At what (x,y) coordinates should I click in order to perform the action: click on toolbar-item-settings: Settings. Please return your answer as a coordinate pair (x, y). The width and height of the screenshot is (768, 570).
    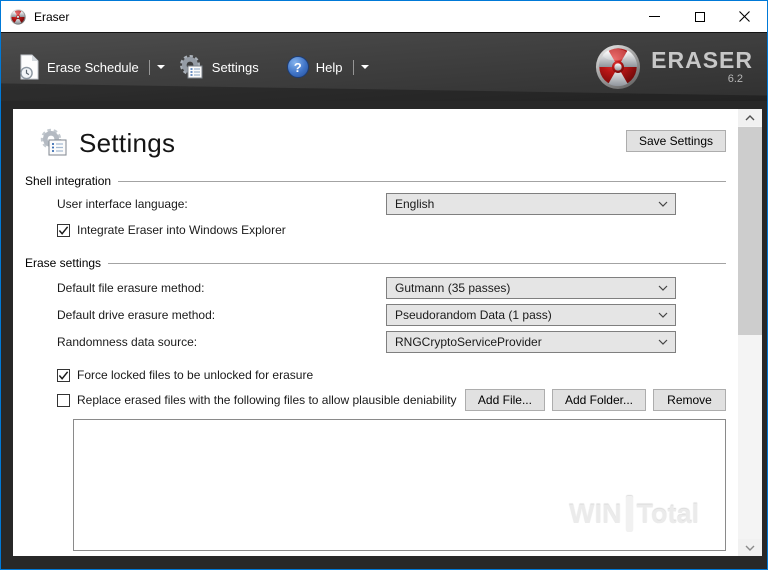
    Looking at the image, I should click on (219, 67).